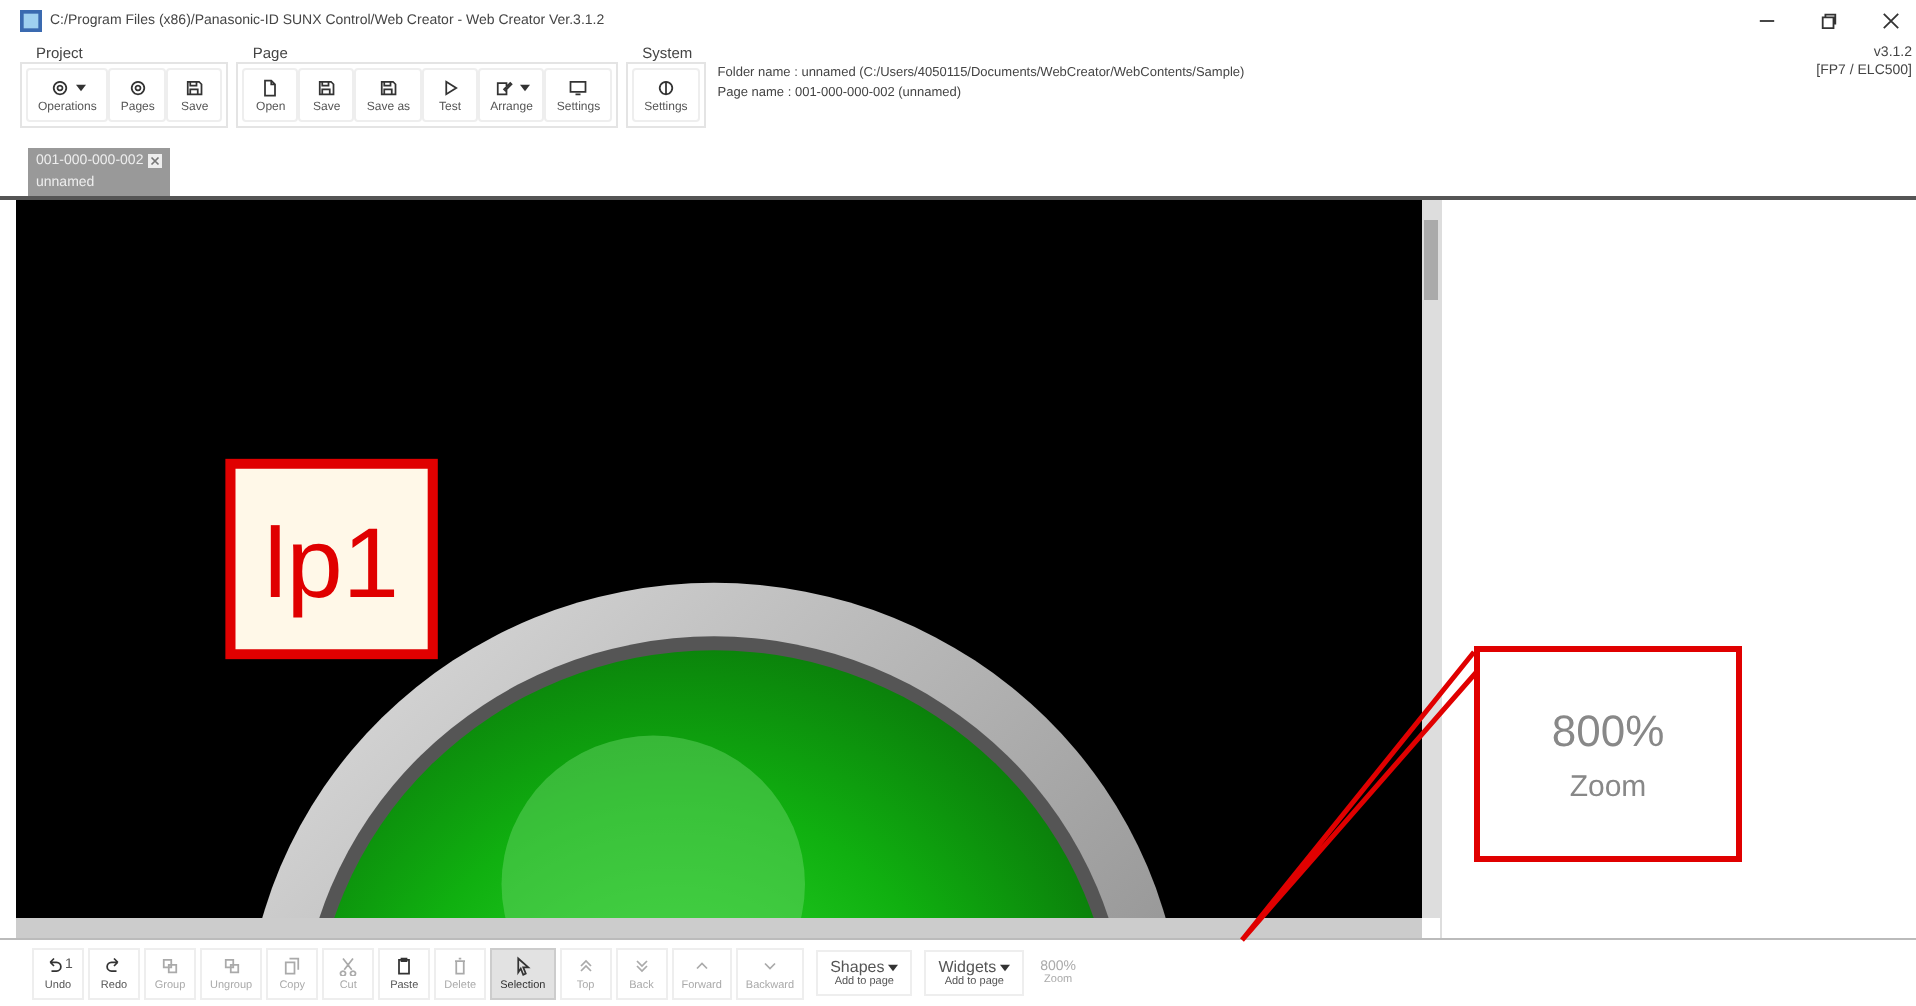  I want to click on pointer-icon, so click(522, 965).